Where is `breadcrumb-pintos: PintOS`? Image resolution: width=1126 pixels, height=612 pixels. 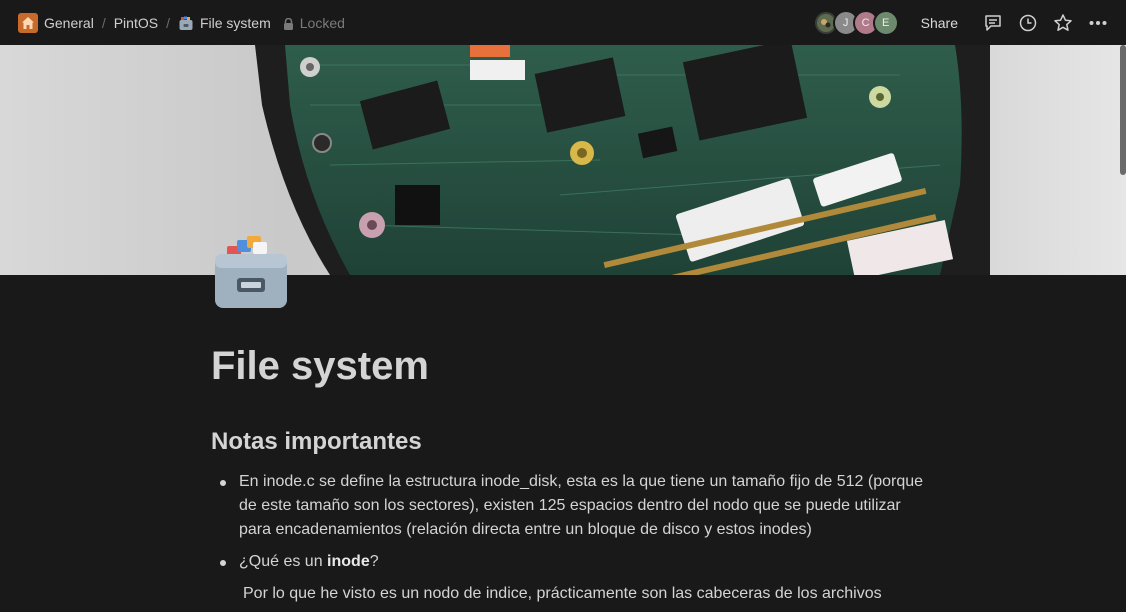
breadcrumb-pintos: PintOS is located at coordinates (136, 23).